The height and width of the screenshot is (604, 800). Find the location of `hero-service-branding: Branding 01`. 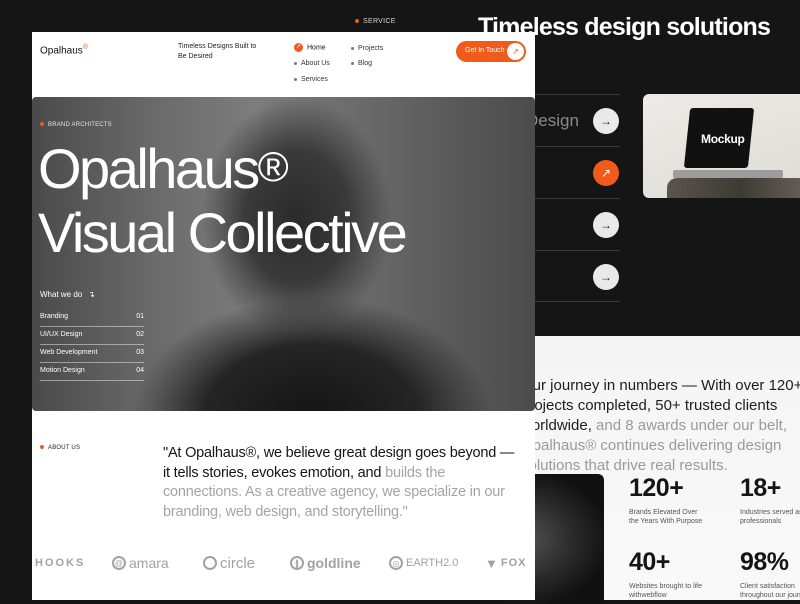

hero-service-branding: Branding 01 is located at coordinates (92, 318).